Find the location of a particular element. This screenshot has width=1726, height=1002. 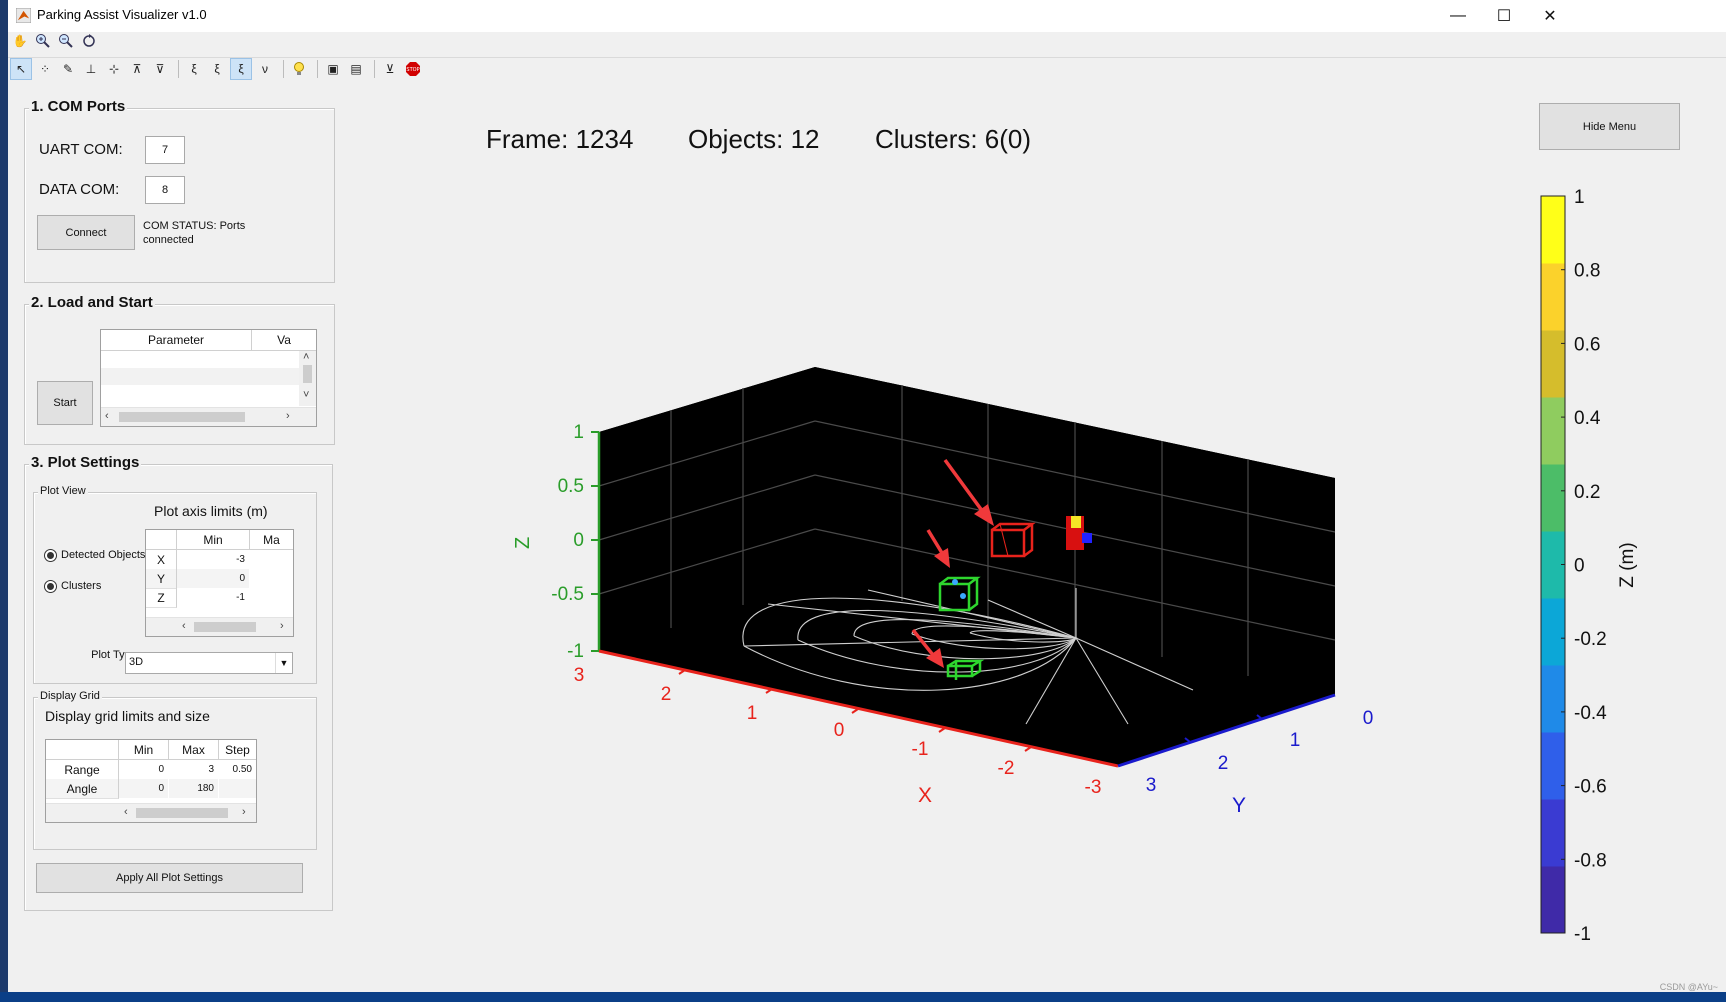

x-tick-label: 1 is located at coordinates (752, 713).